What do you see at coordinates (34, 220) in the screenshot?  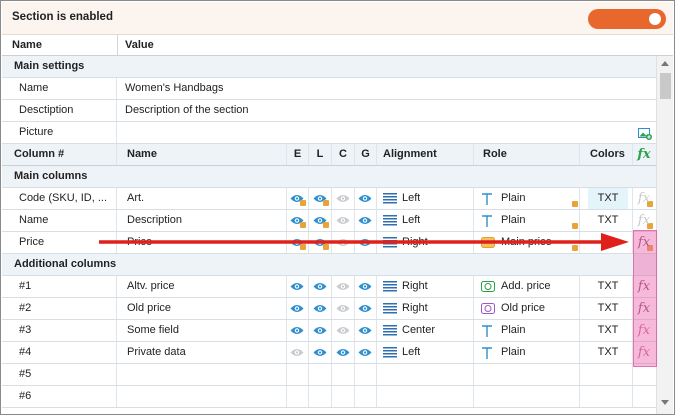 I see `column-number: Name` at bounding box center [34, 220].